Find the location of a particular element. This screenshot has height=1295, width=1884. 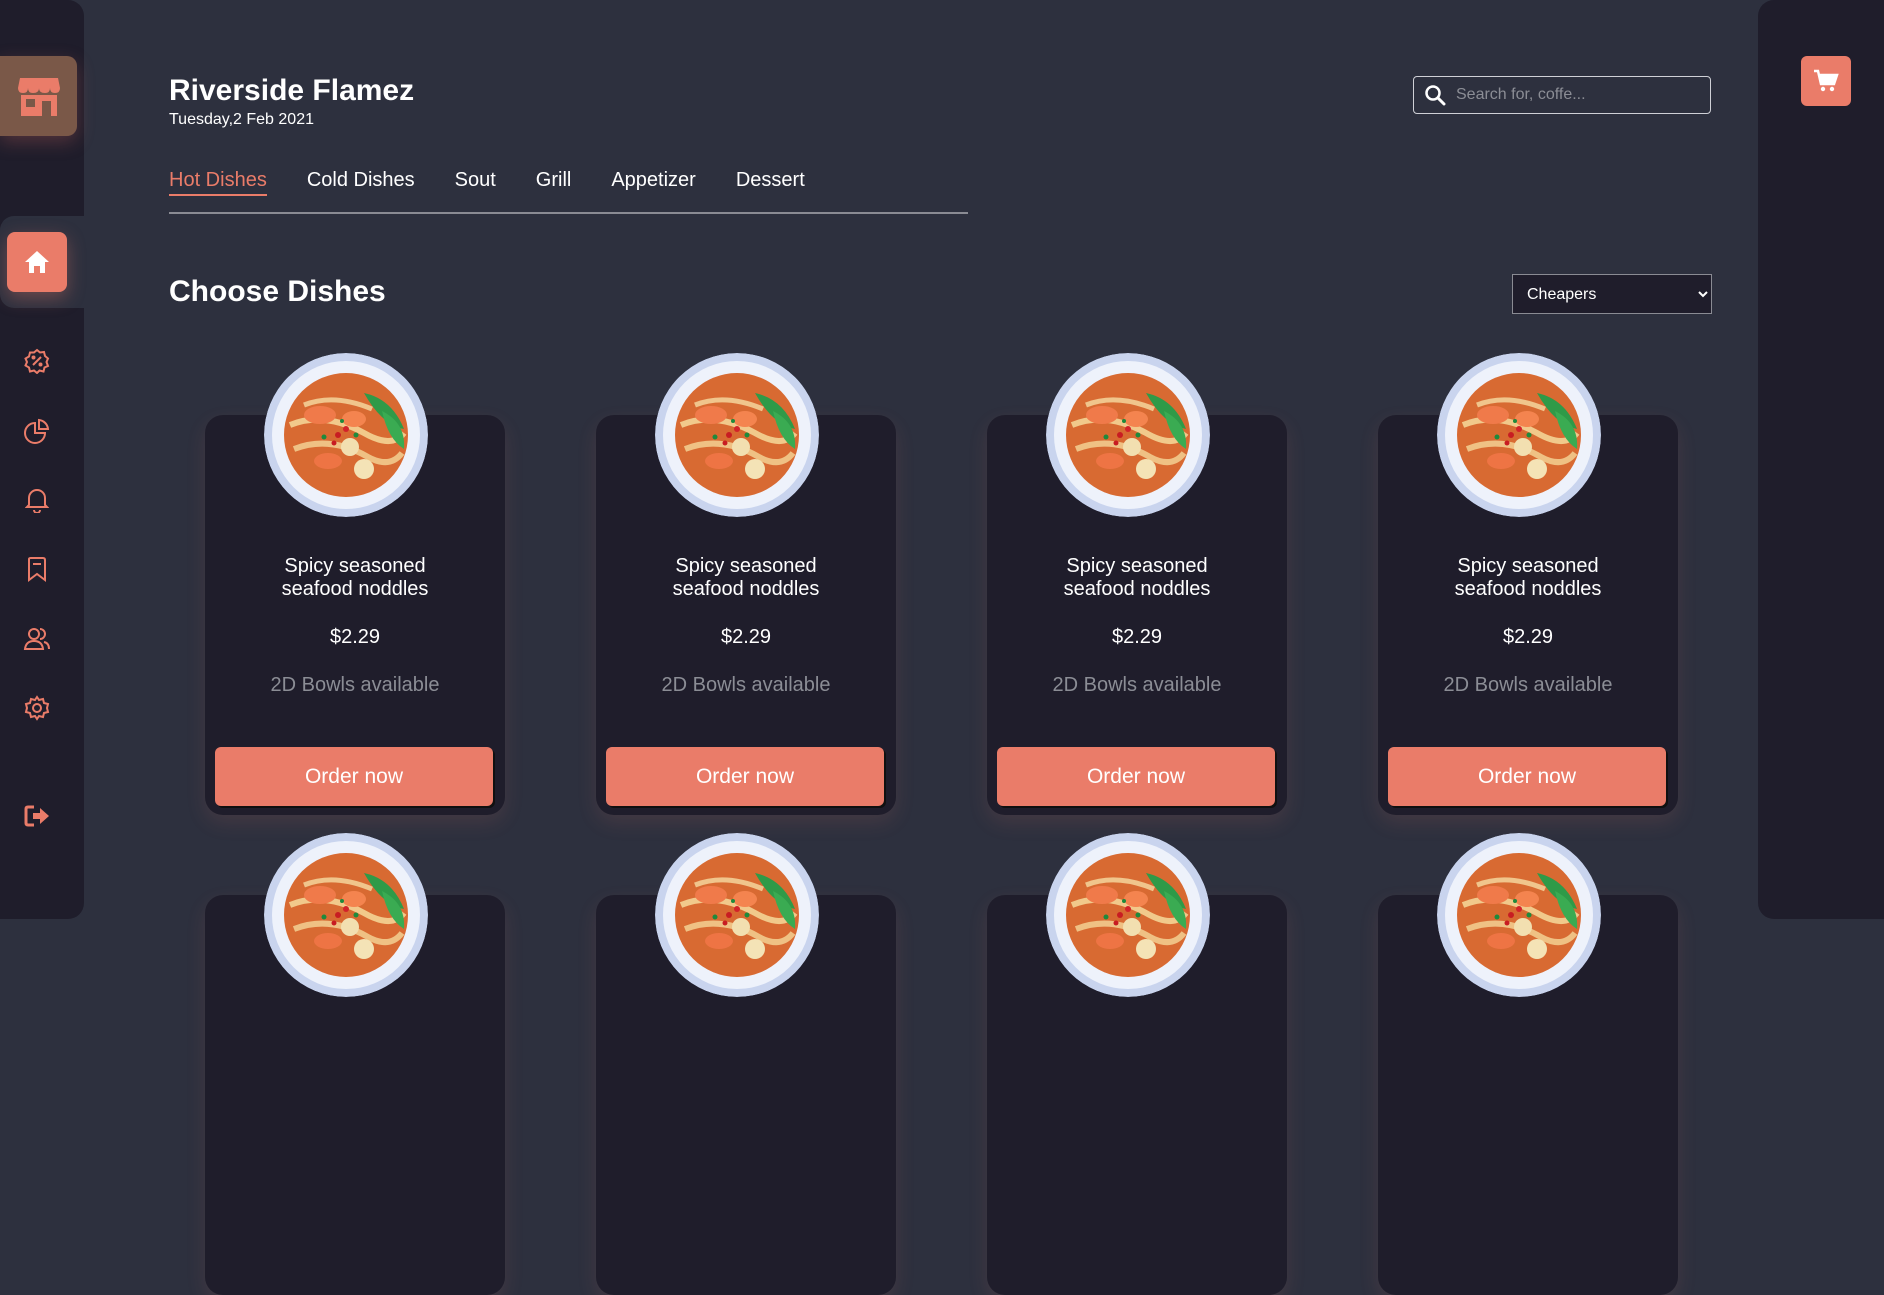

sidebar-item-home-container is located at coordinates (42, 262).